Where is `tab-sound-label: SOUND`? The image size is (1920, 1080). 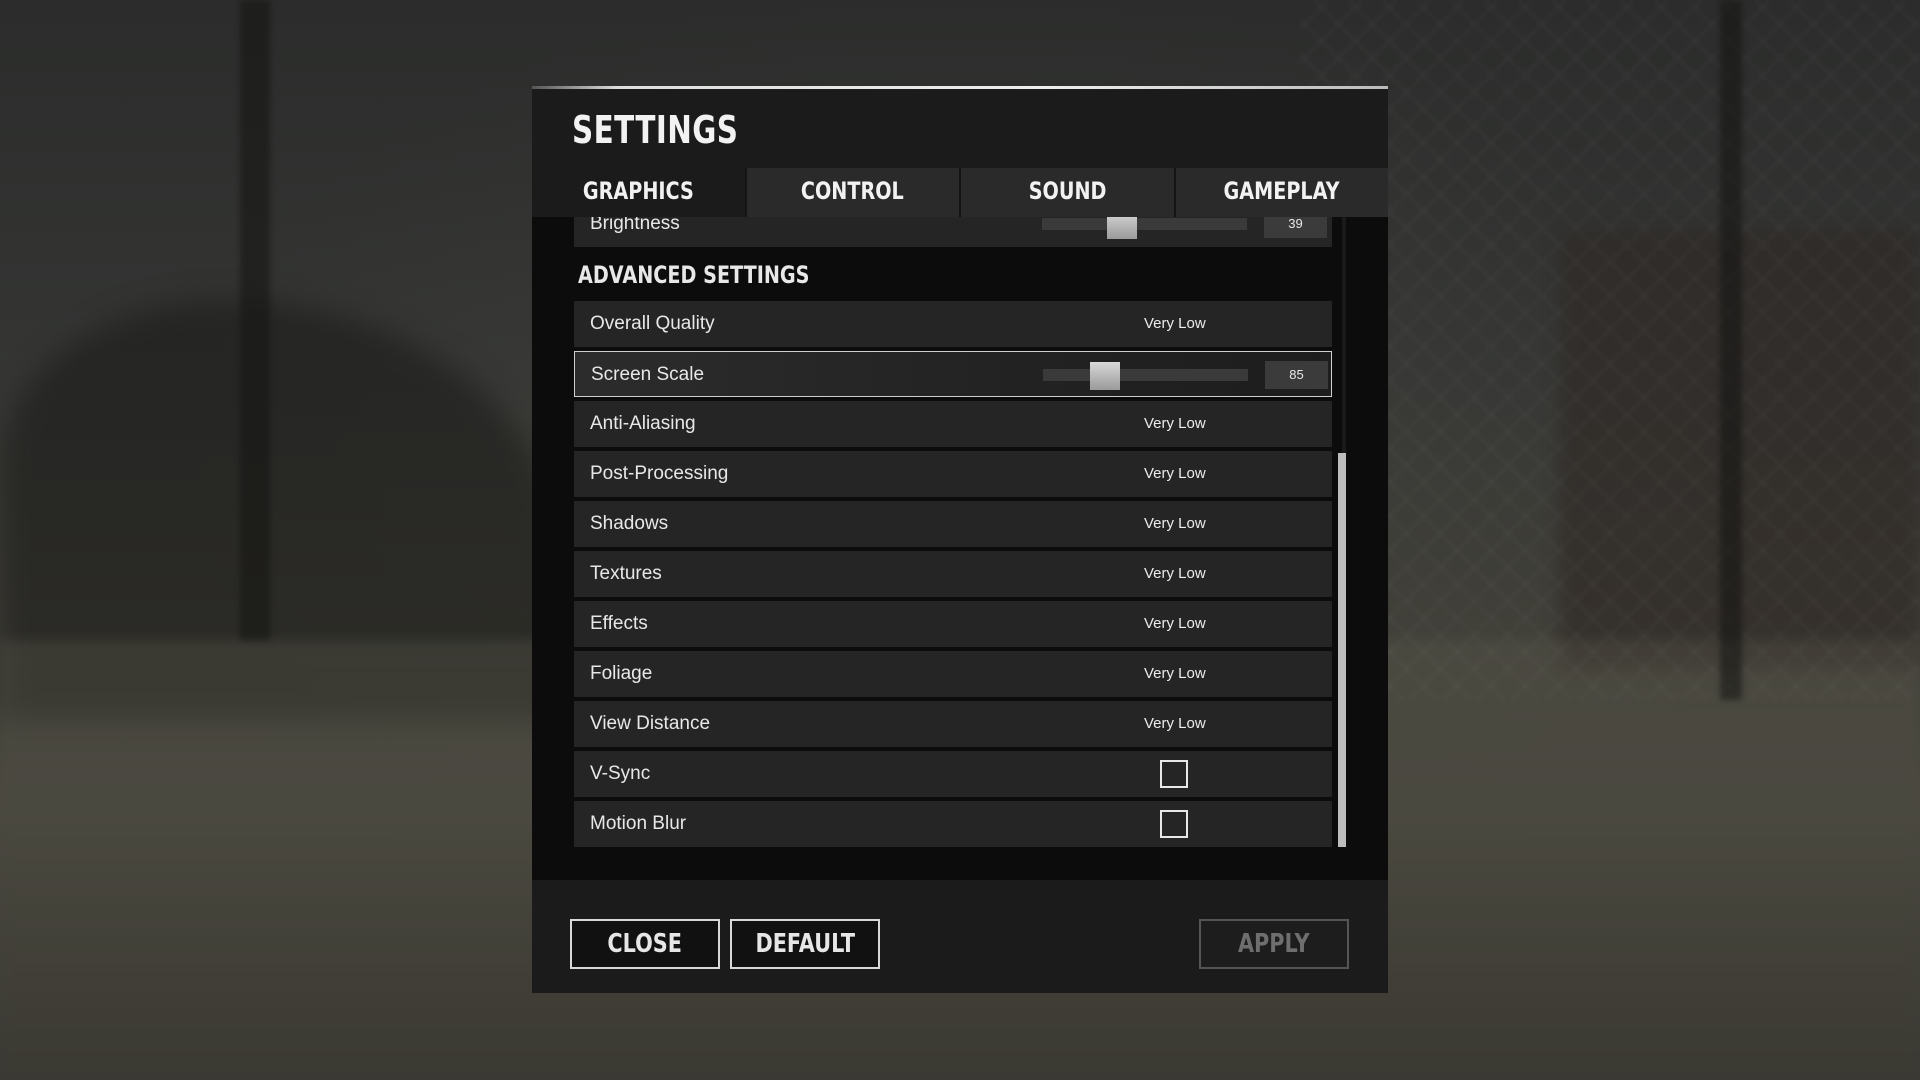
tab-sound-label: SOUND is located at coordinates (1067, 191).